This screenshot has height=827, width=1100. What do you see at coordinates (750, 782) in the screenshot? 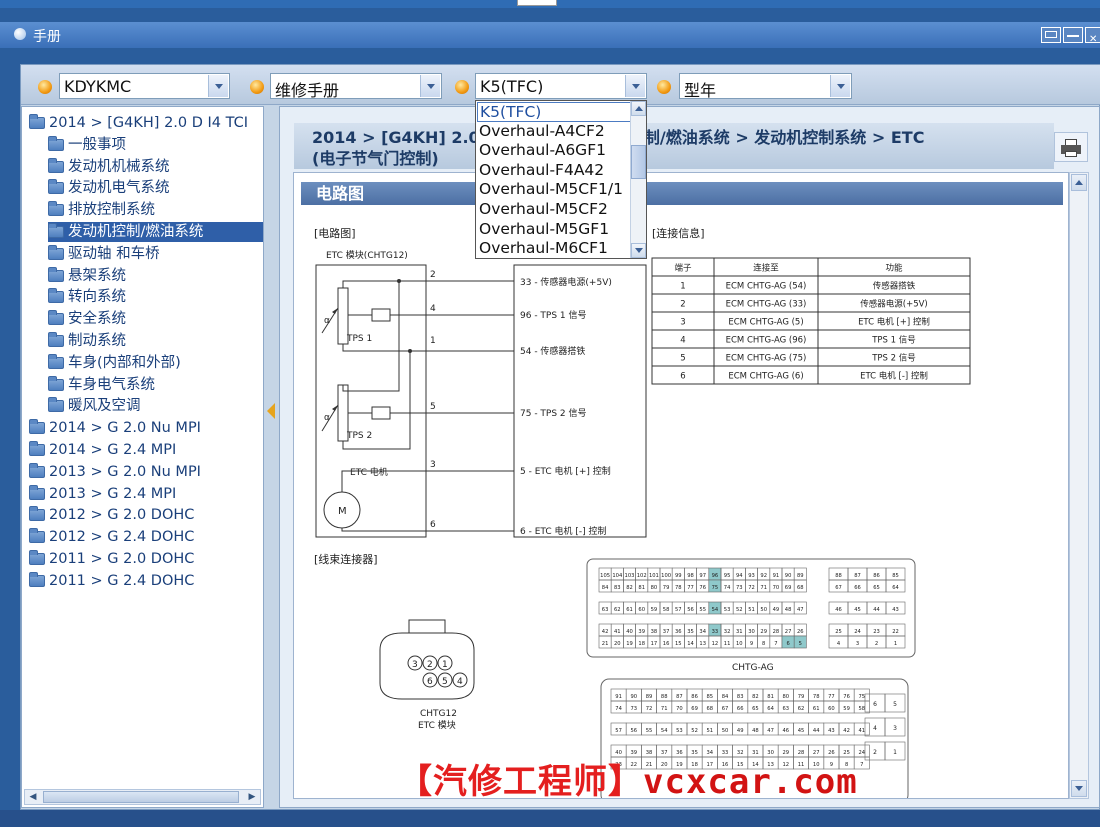
I see `watermark-site: vcxcar.com` at bounding box center [750, 782].